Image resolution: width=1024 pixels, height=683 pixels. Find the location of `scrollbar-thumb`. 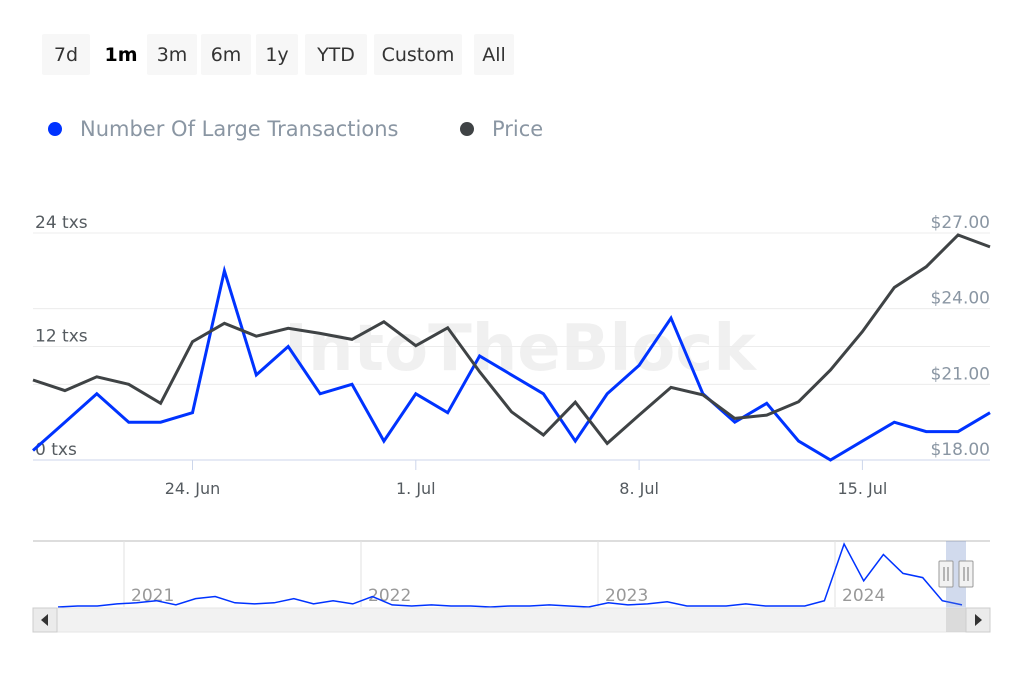

scrollbar-thumb is located at coordinates (956, 620).